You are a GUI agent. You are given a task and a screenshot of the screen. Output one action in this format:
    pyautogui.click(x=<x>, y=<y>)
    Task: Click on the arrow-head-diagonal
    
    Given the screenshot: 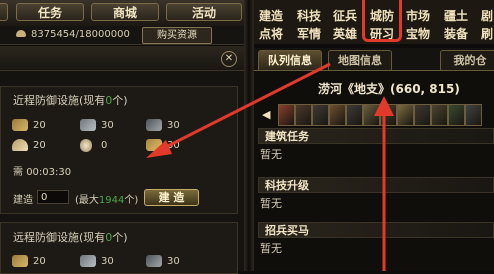 What is the action you would take?
    pyautogui.click(x=159, y=149)
    